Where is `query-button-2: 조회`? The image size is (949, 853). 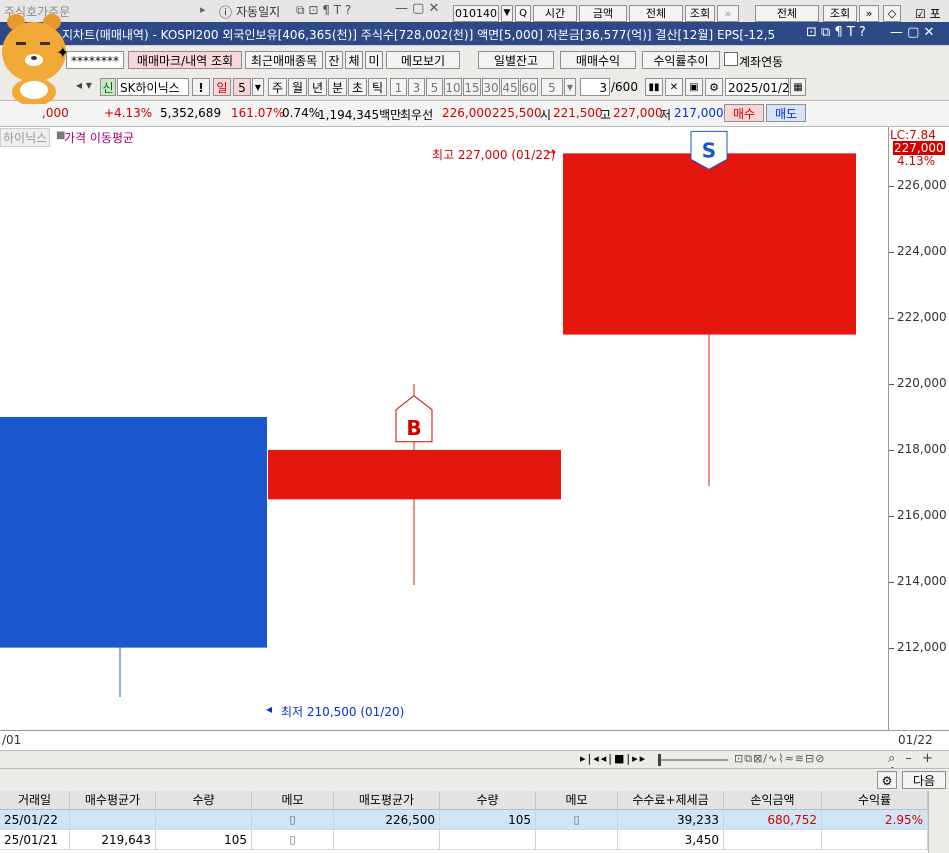 query-button-2: 조회 is located at coordinates (840, 13).